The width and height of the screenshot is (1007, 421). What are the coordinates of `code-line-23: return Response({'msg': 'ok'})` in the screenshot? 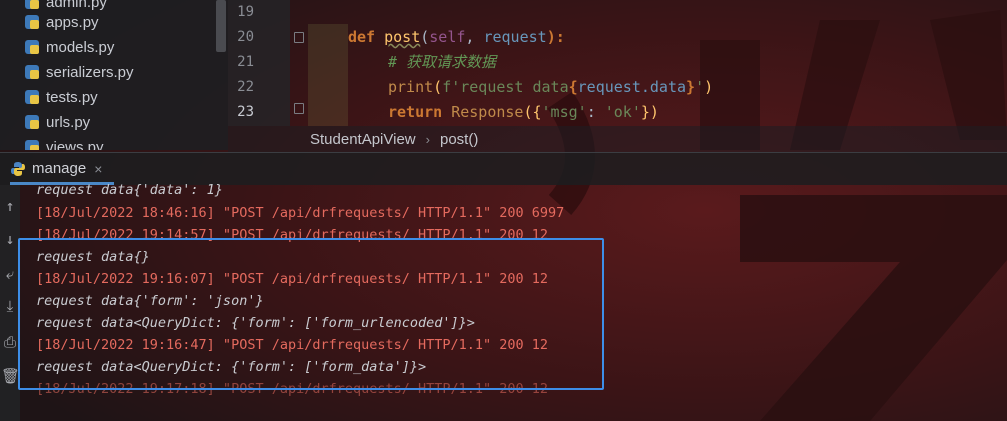 It's located at (523, 112).